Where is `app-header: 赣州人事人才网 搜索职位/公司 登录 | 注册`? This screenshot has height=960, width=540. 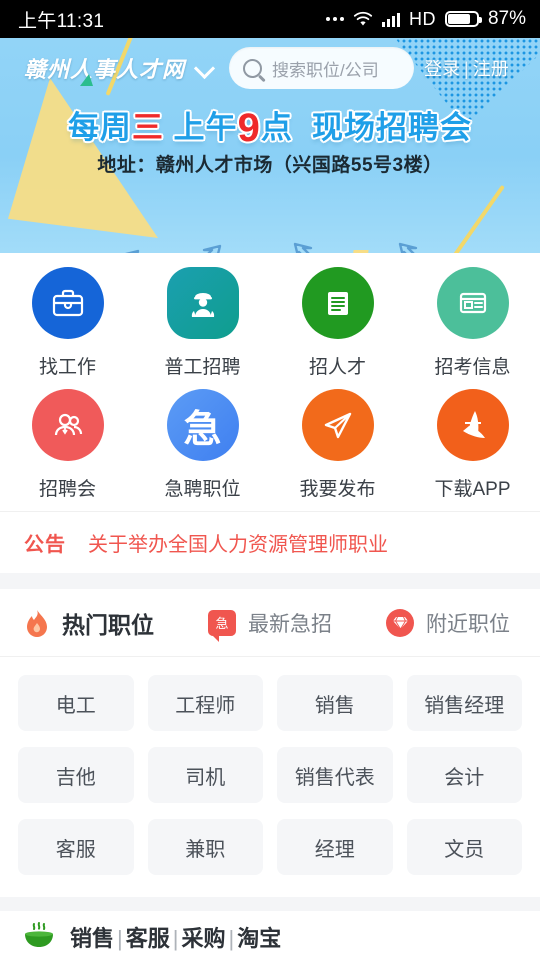 app-header: 赣州人事人才网 搜索职位/公司 登录 | 注册 is located at coordinates (270, 68).